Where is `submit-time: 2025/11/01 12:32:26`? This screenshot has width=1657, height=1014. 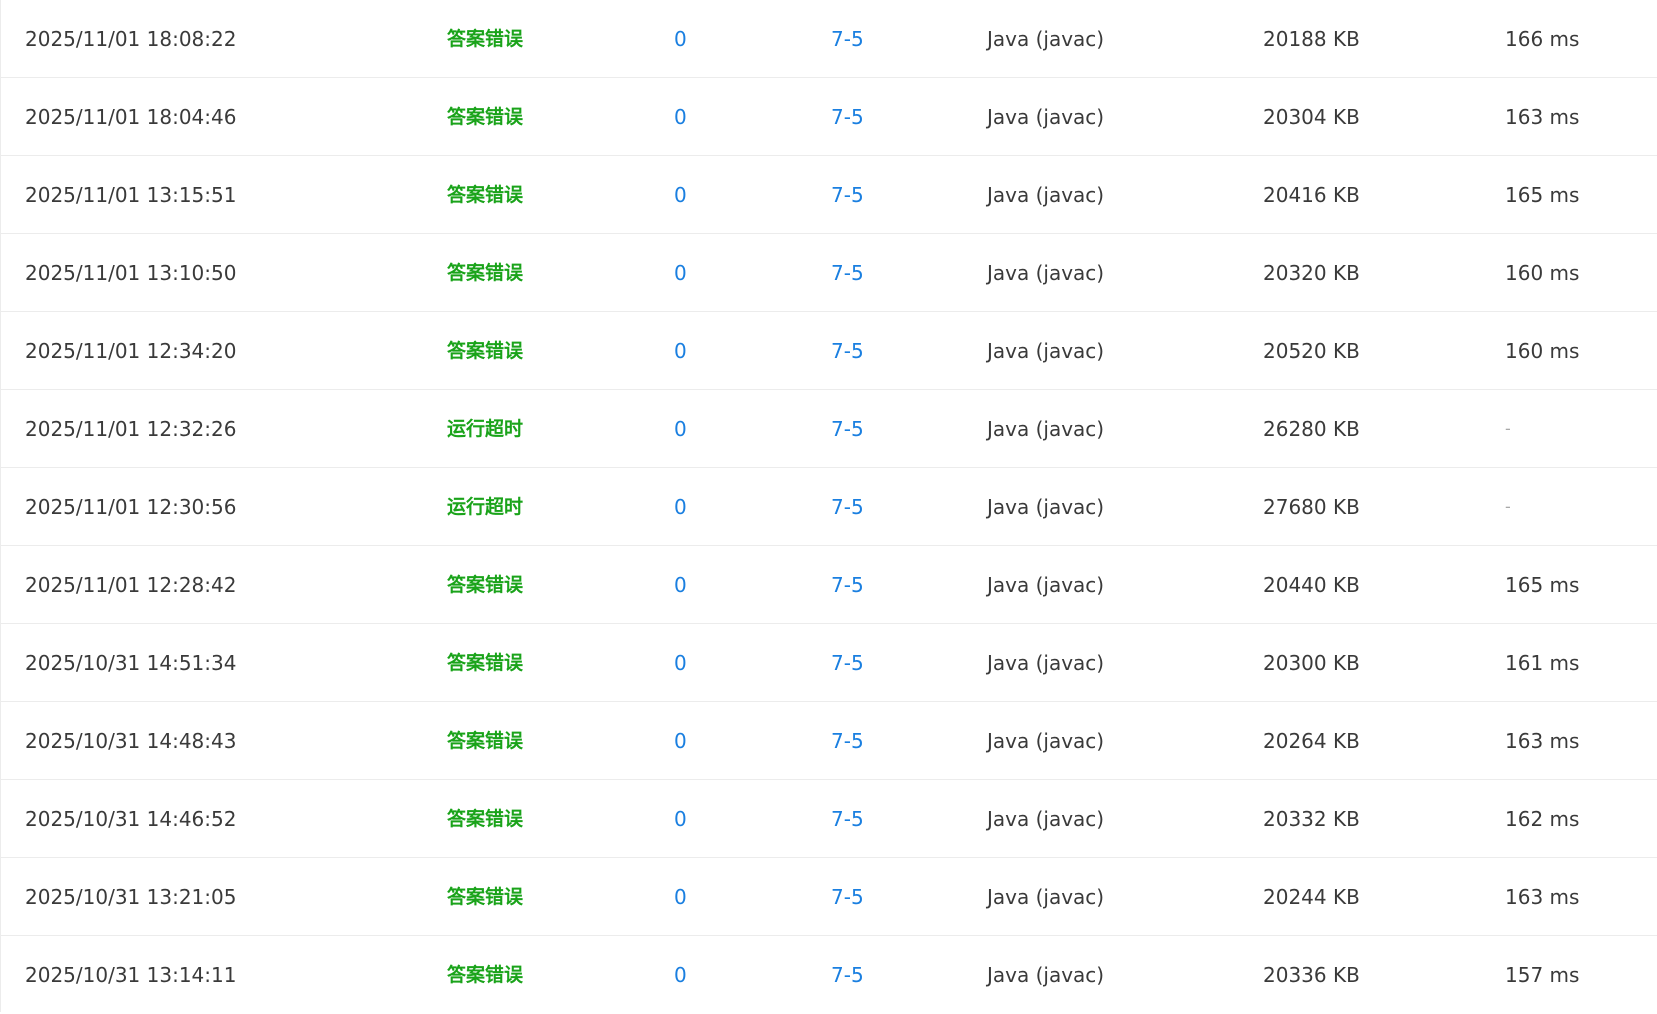
submit-time: 2025/11/01 12:32:26 is located at coordinates (131, 429).